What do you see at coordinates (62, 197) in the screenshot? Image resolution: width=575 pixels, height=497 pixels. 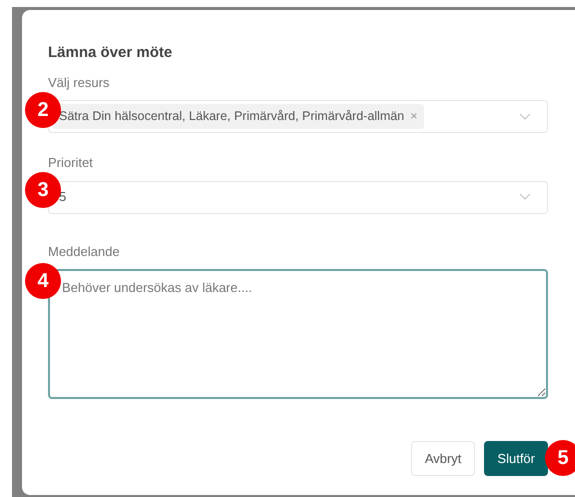 I see `select-value: 5` at bounding box center [62, 197].